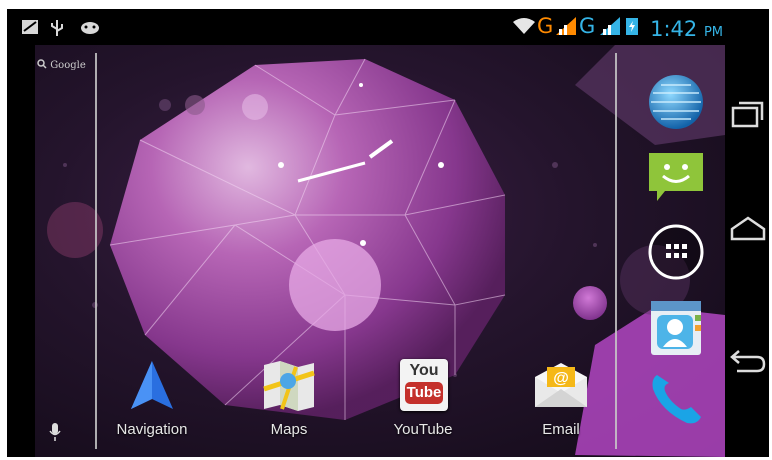 This screenshot has height=460, width=772. Describe the element at coordinates (96, 251) in the screenshot. I see `search-divider` at that location.